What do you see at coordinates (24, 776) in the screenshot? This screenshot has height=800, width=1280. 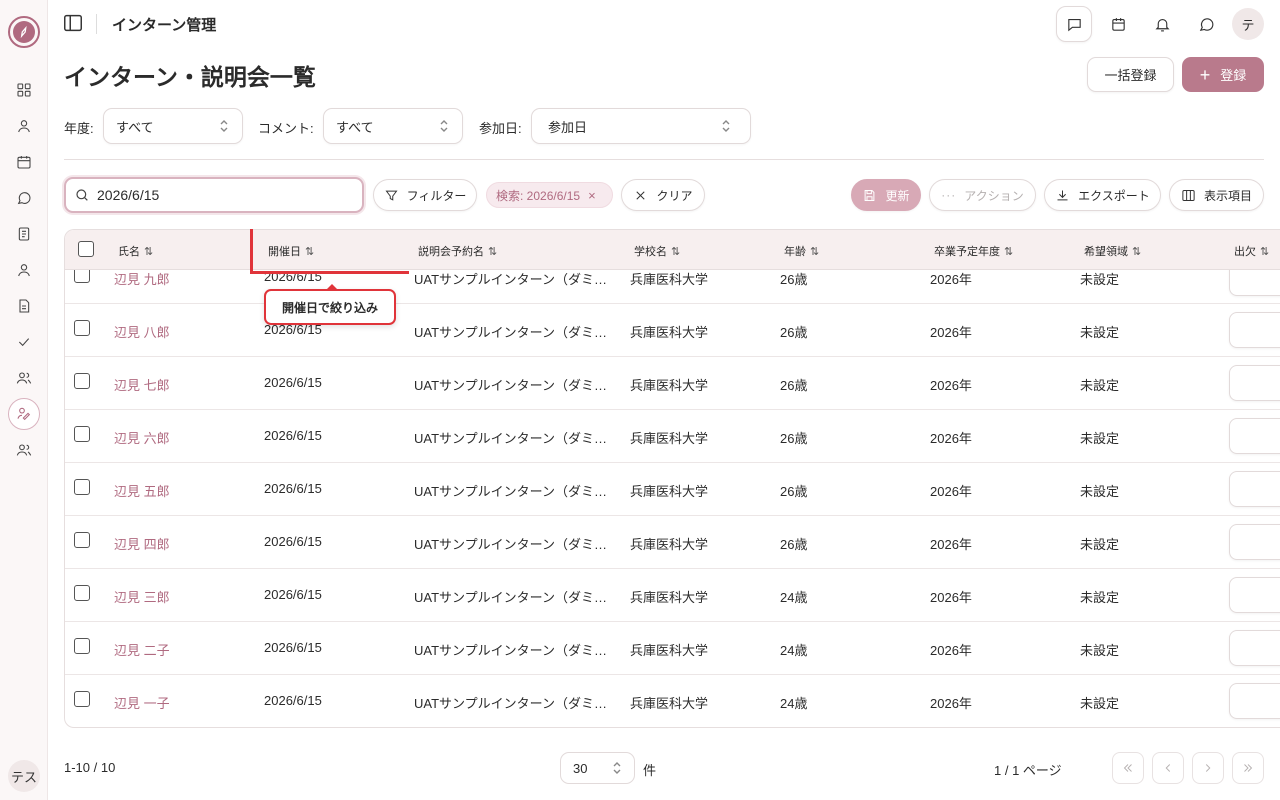 I see `user-avatar: テス` at bounding box center [24, 776].